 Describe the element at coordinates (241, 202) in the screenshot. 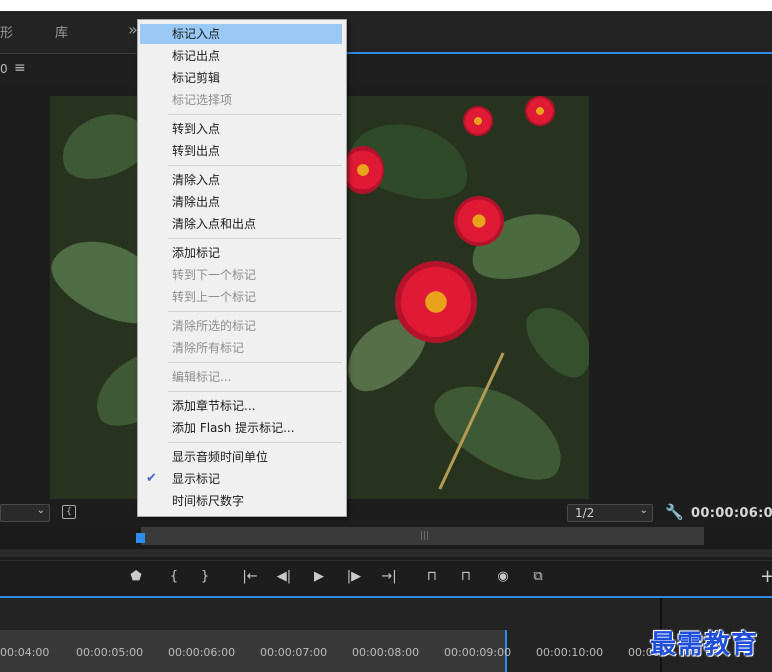

I see `menu-item: 清除出点` at that location.